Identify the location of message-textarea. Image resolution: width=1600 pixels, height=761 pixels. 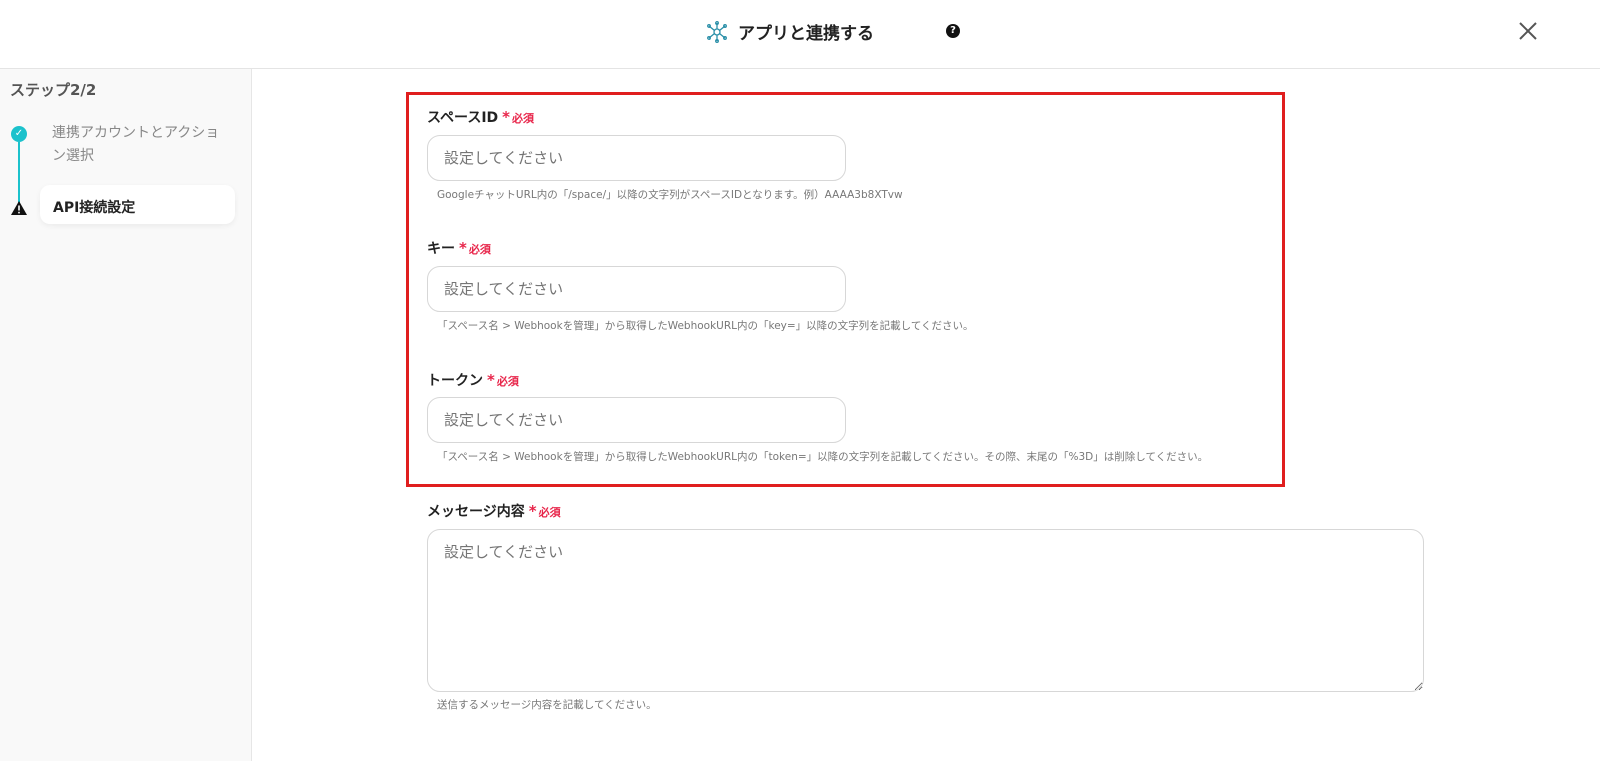
(925, 610).